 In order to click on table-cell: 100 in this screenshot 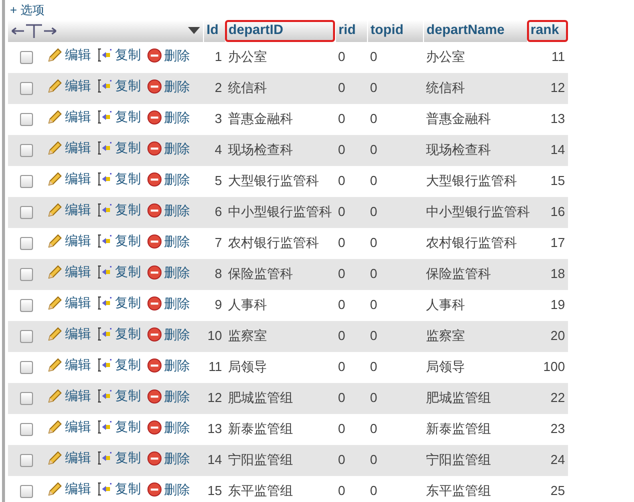, I will do `click(554, 366)`.